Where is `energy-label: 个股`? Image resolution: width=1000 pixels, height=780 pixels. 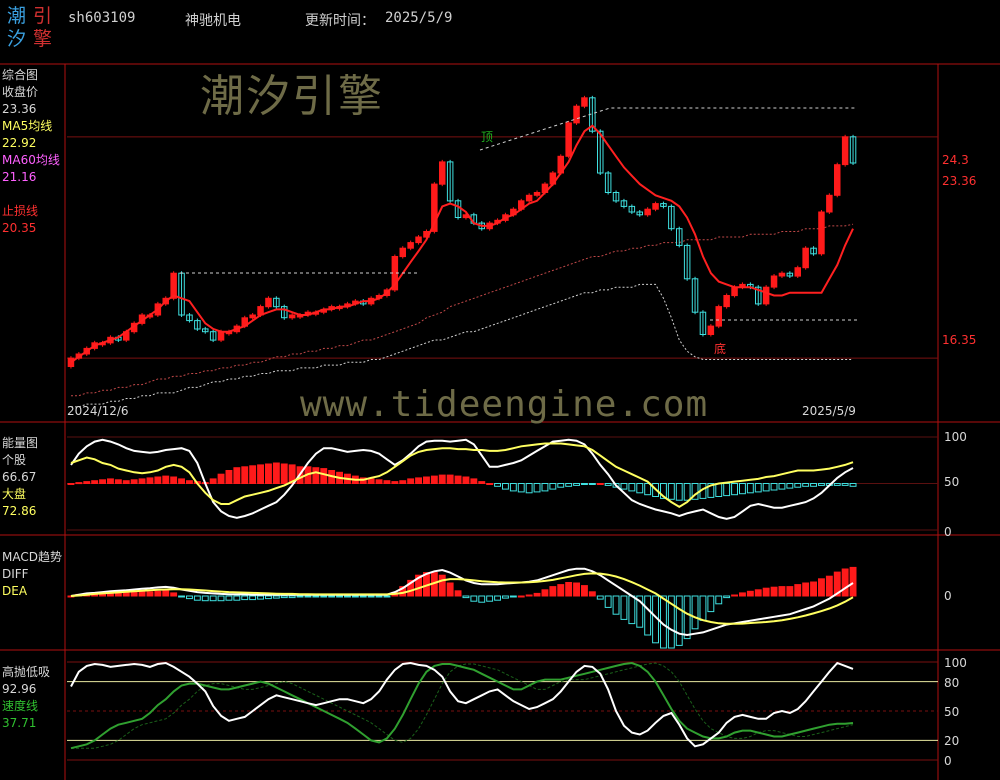
energy-label: 个股 is located at coordinates (14, 460).